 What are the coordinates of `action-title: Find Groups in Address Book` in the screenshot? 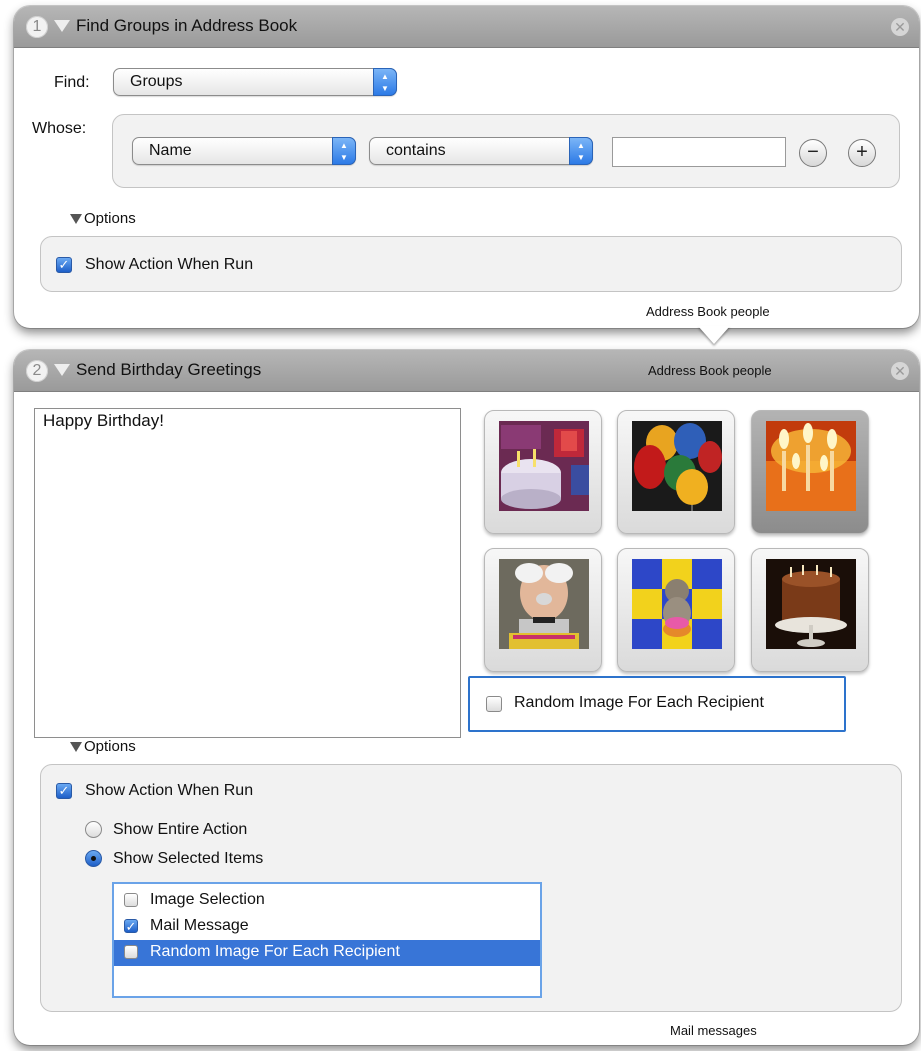 It's located at (187, 25).